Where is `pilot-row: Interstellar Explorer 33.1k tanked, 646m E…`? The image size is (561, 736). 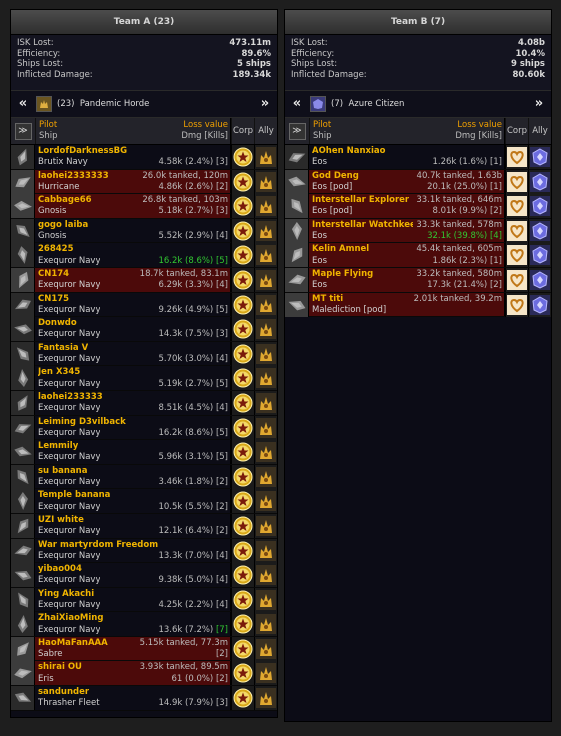 pilot-row: Interstellar Explorer 33.1k tanked, 646m E… is located at coordinates (418, 206).